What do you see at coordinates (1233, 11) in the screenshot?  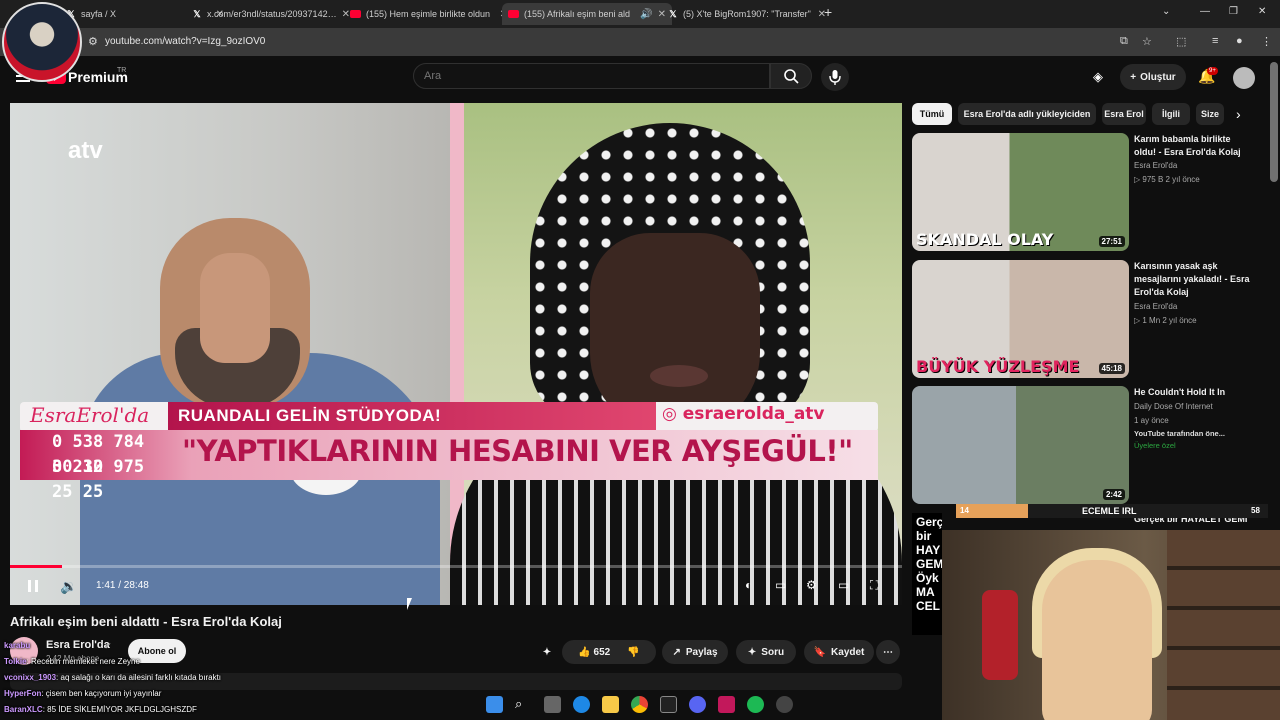 I see `restore-icon: ❐` at bounding box center [1233, 11].